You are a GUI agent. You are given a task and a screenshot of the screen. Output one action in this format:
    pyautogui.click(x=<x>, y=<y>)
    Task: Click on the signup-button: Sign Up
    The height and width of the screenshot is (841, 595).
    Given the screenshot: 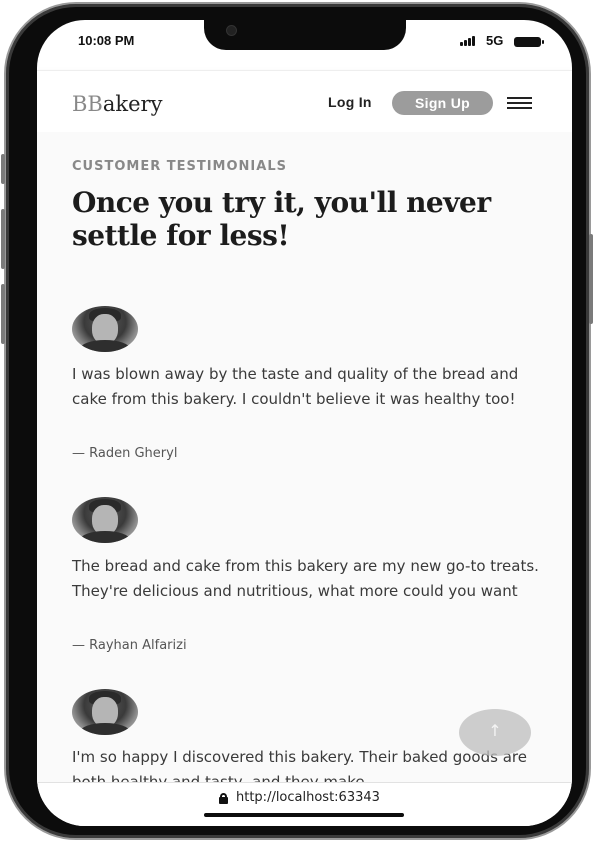 What is the action you would take?
    pyautogui.click(x=442, y=103)
    